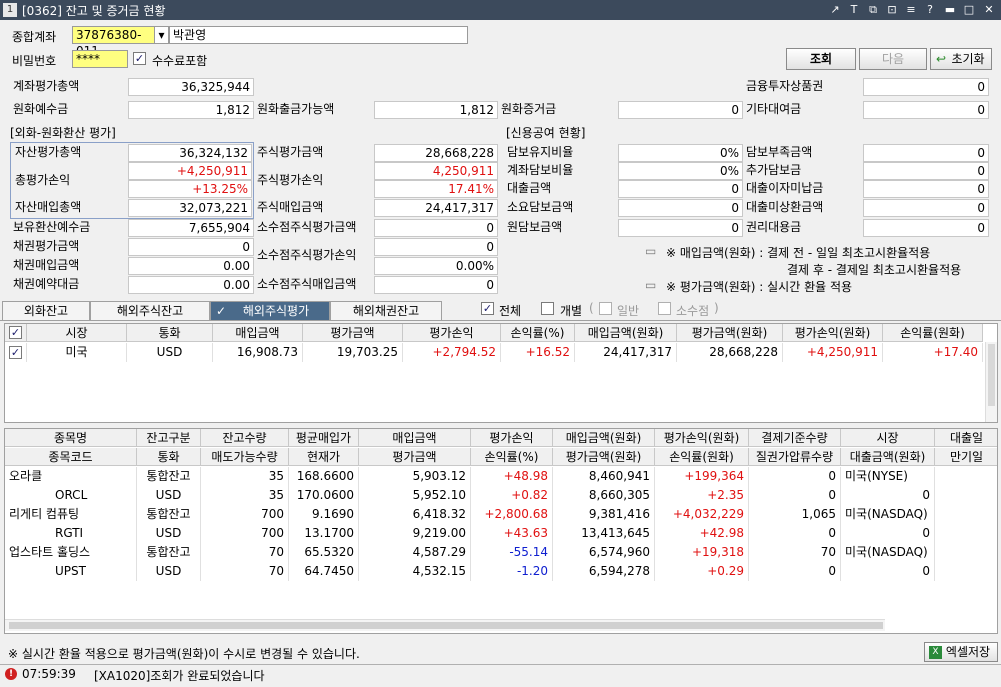  I want to click on footer-note: ※ 실시간 환율 적용으로 평가금액(원화)이 수시로 변경될 수 있습니다., so click(184, 654).